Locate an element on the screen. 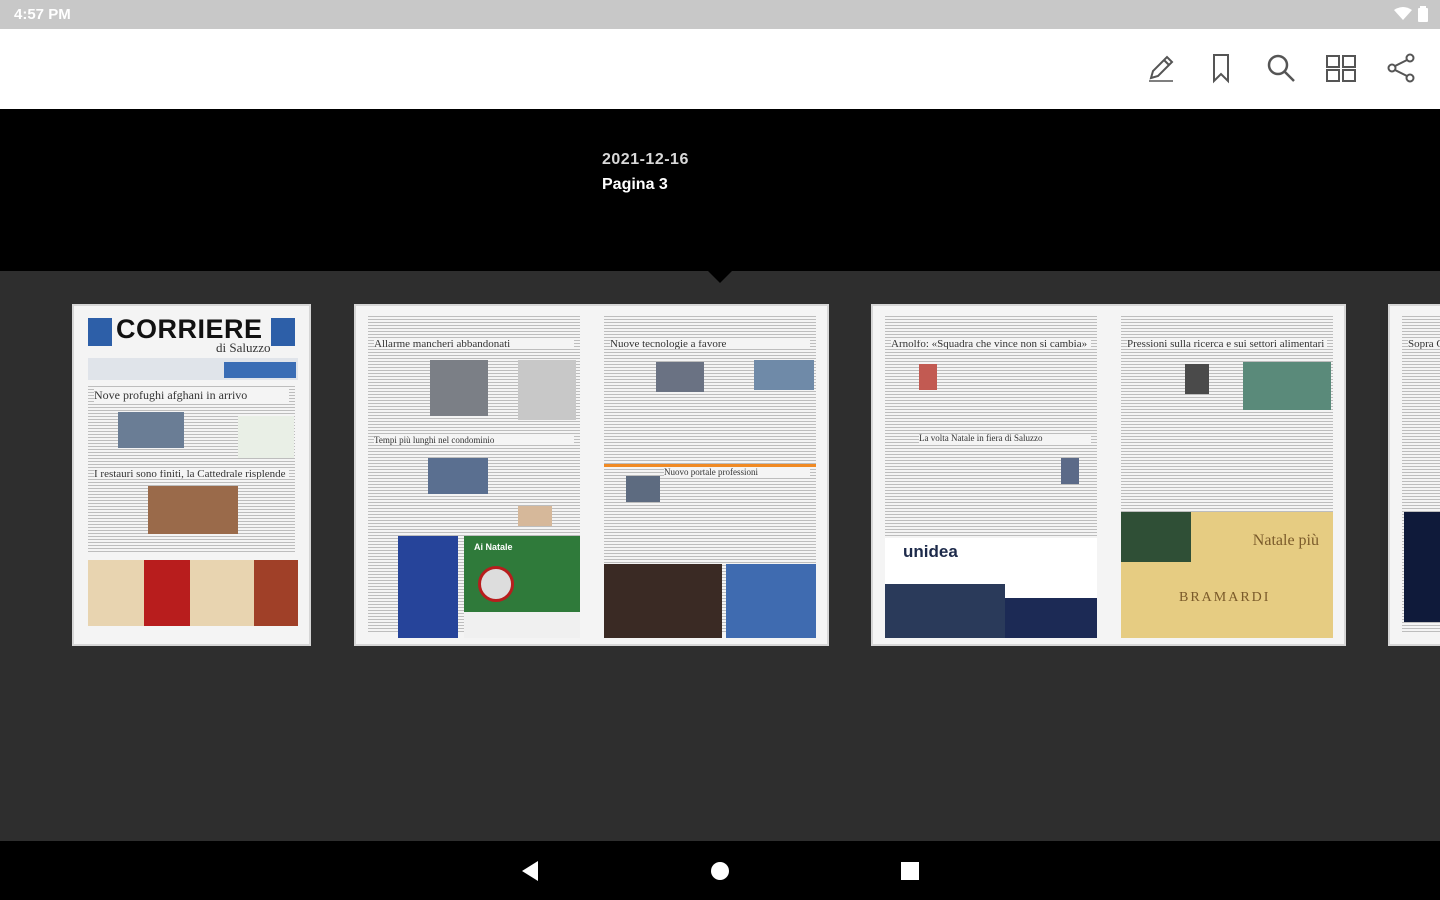  wifi-icon is located at coordinates (1403, 13).